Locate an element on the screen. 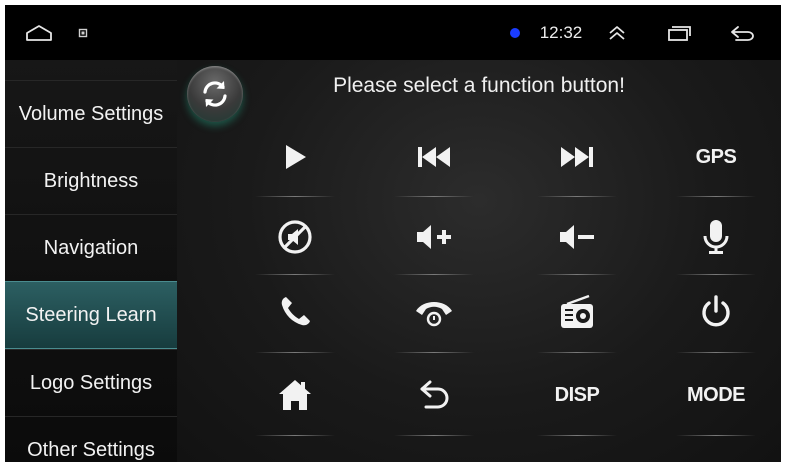 This screenshot has height=468, width=788. sidebar-item-label: Steering Learn is located at coordinates (91, 314).